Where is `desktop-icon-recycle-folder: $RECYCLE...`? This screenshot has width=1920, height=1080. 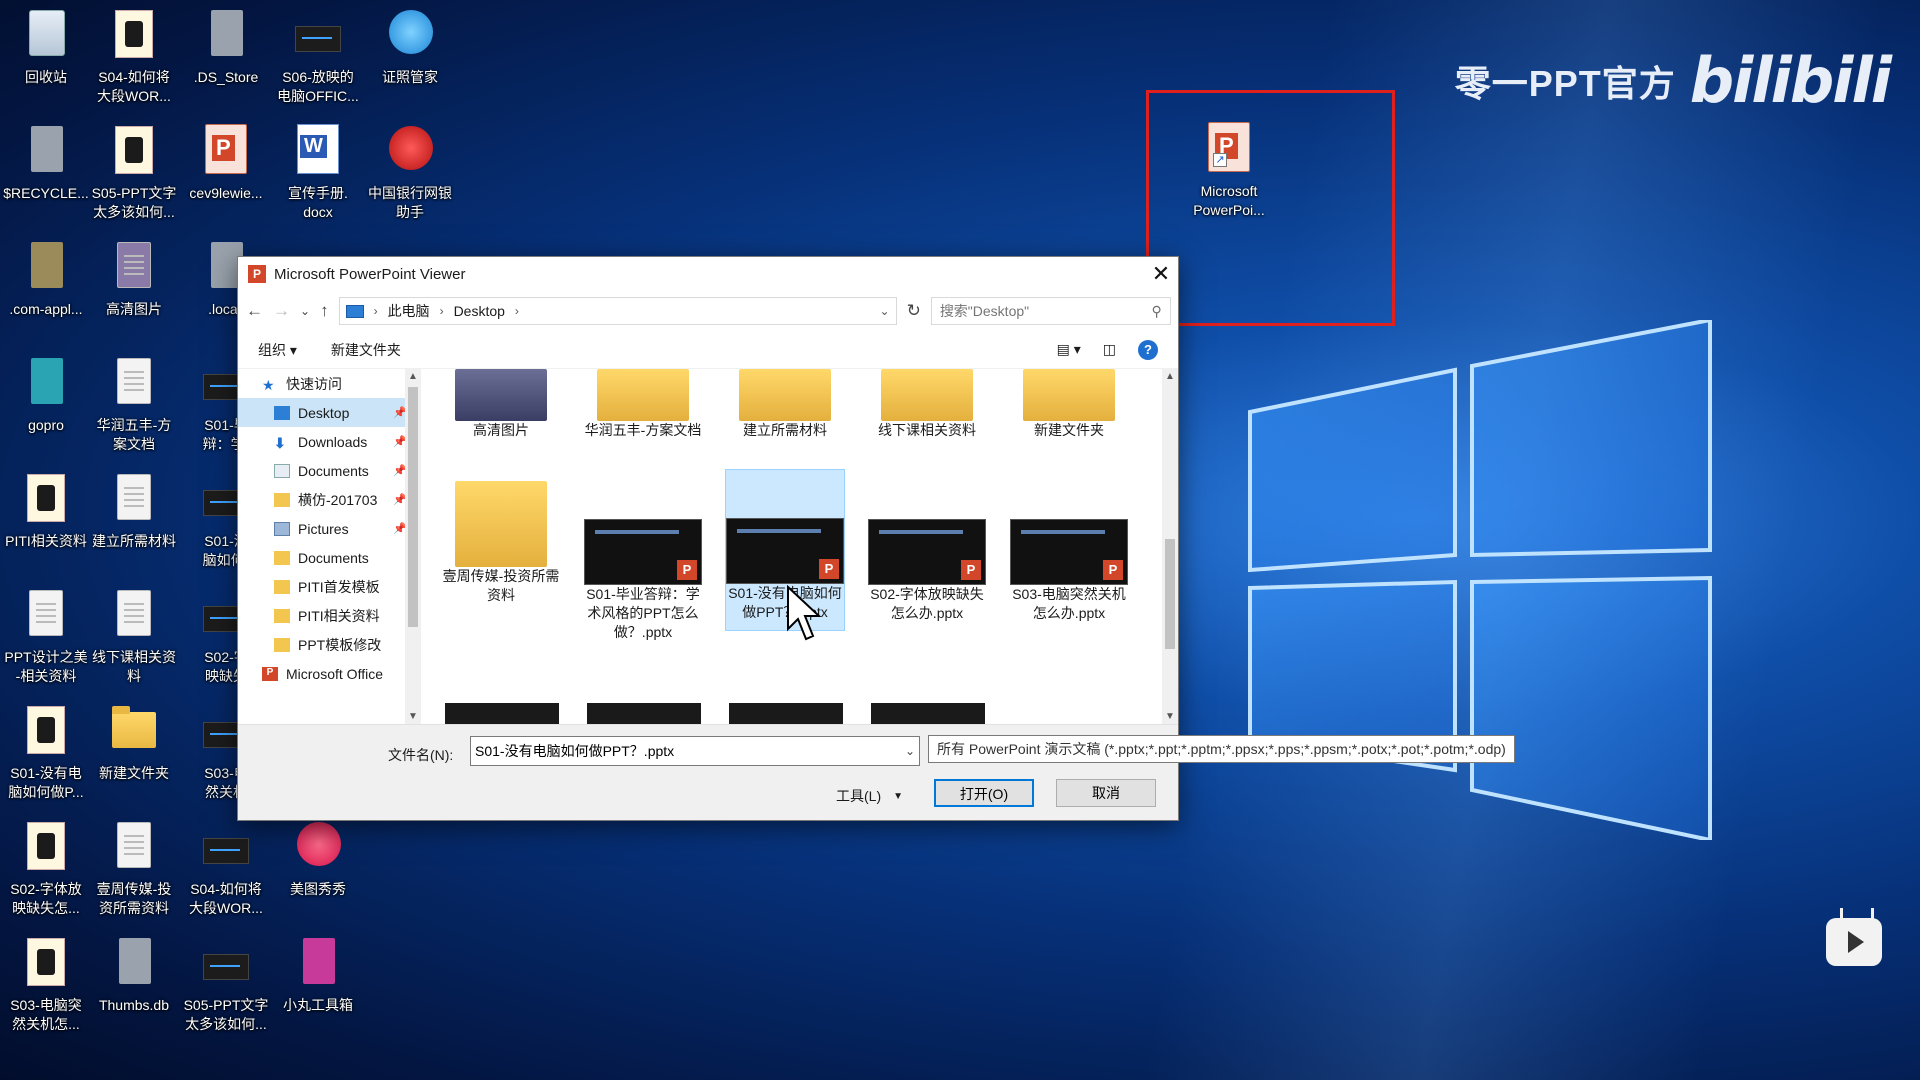 desktop-icon-recycle-folder: $RECYCLE... is located at coordinates (46, 163).